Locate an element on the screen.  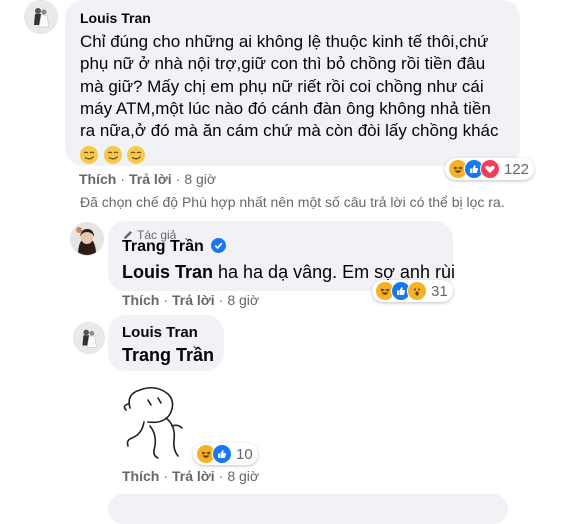
shrug-line-sticker is located at coordinates (153, 422).